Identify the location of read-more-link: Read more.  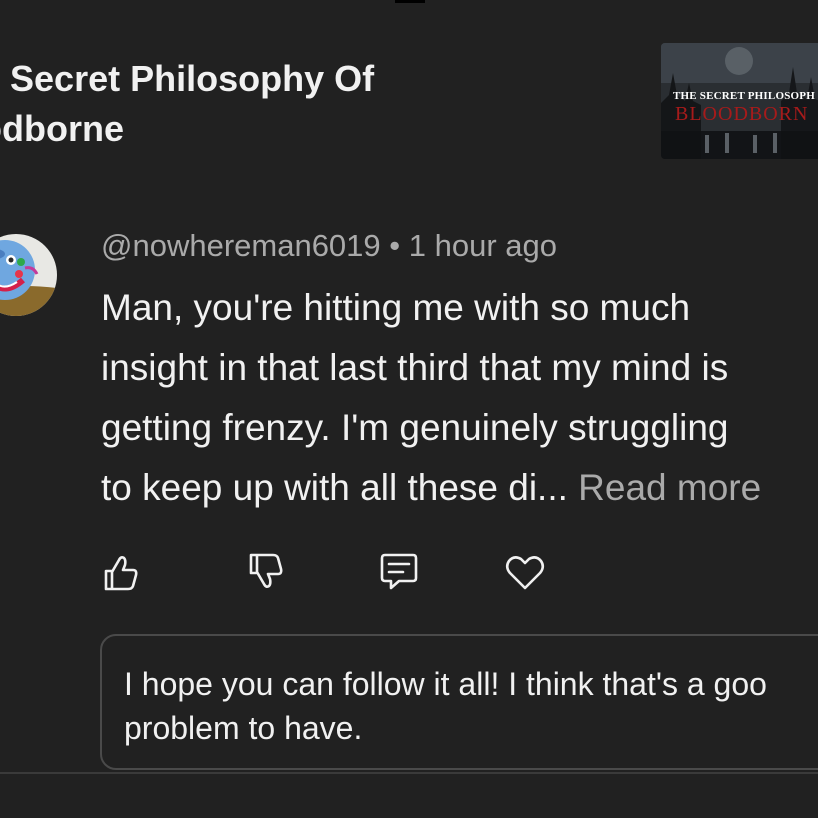
(669, 487).